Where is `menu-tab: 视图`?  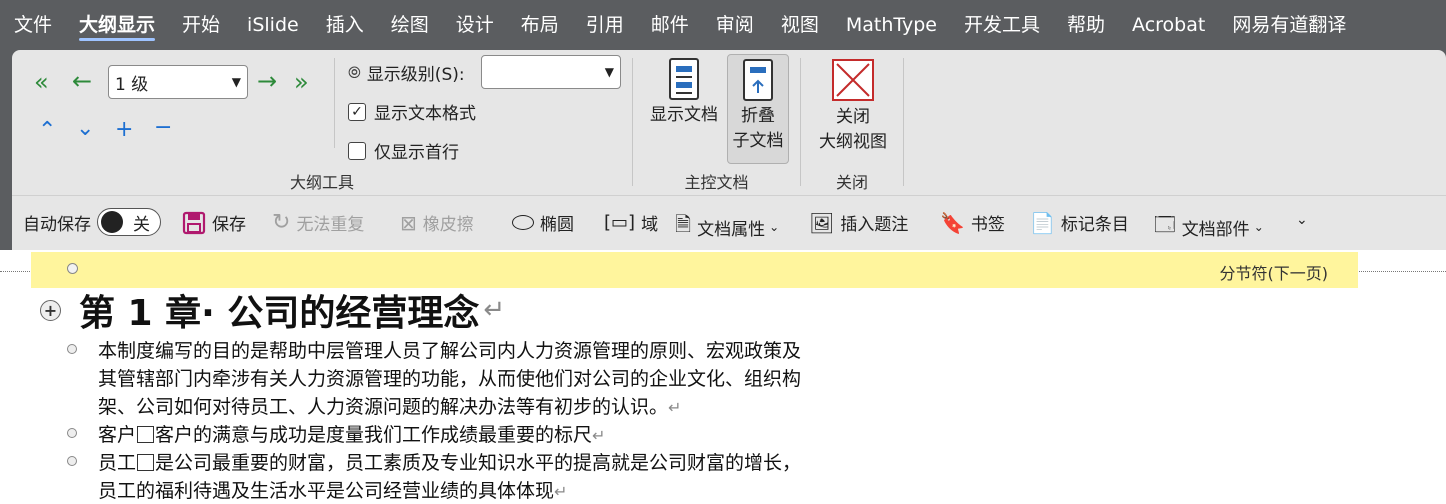 menu-tab: 视图 is located at coordinates (800, 25).